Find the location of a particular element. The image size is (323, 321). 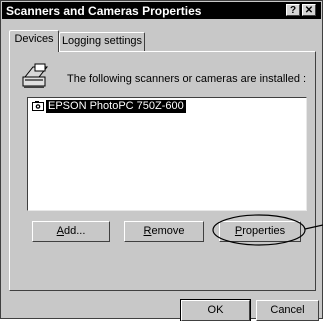

help-button: ? is located at coordinates (293, 10).